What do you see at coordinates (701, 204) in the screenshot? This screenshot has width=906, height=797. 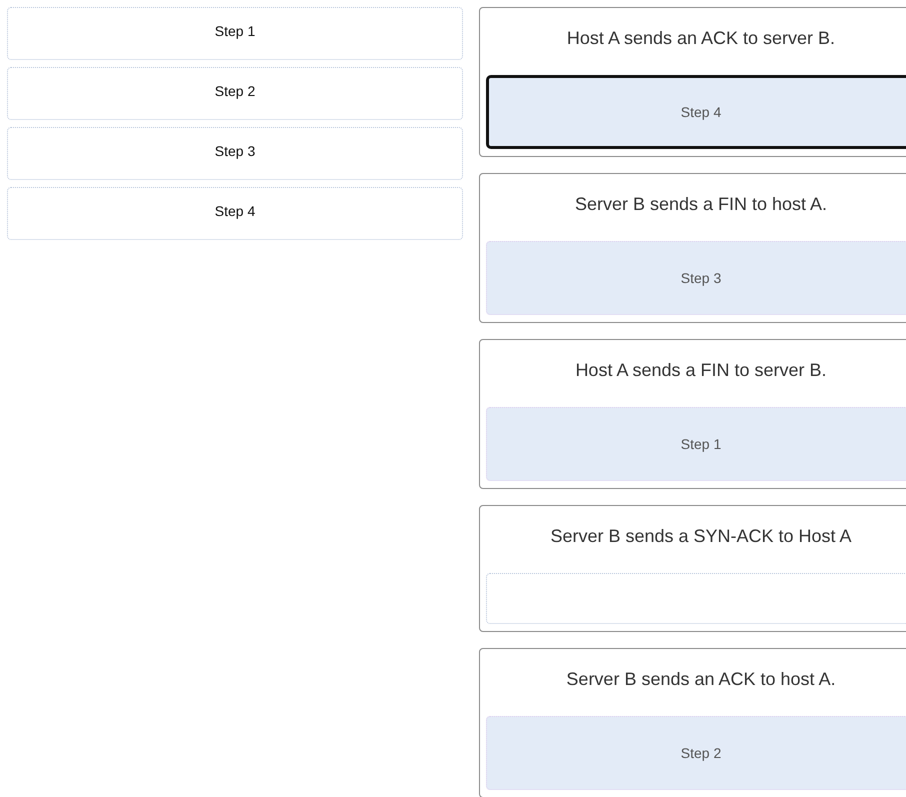 I see `step-description: Server B sends a FIN to host A.` at bounding box center [701, 204].